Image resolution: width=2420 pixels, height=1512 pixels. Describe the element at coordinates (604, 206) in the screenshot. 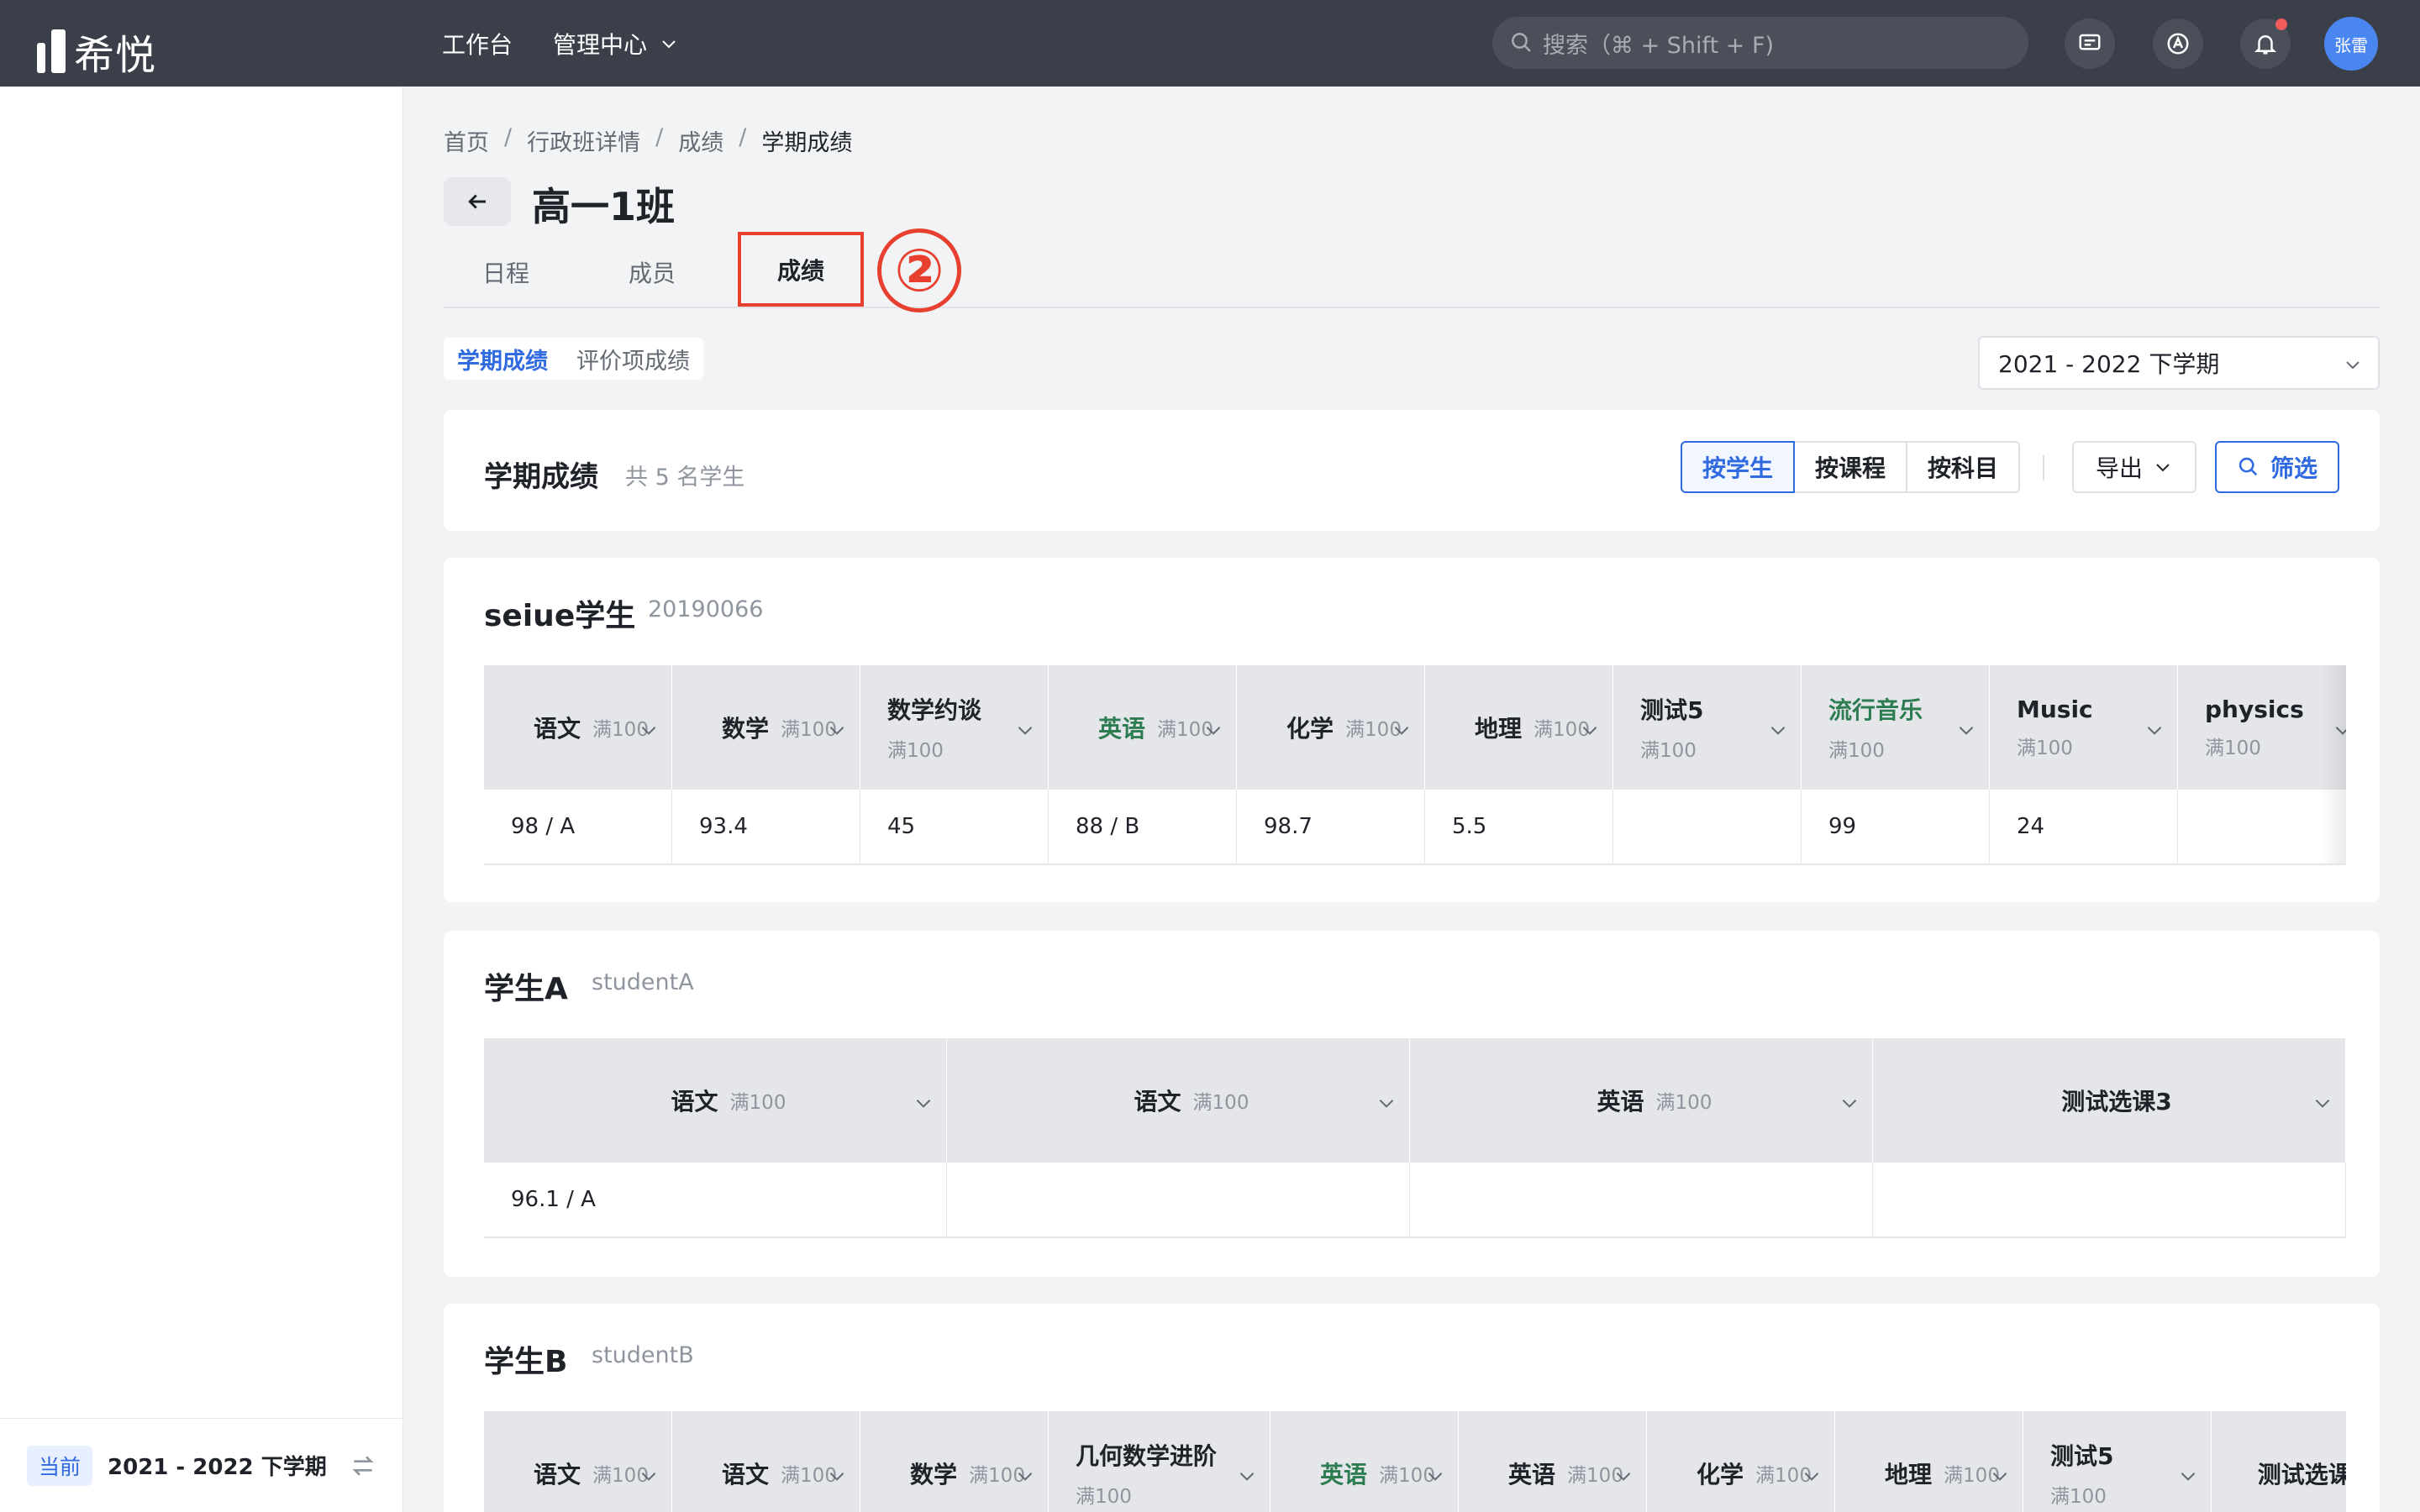

I see `page-title: 高一1班` at that location.